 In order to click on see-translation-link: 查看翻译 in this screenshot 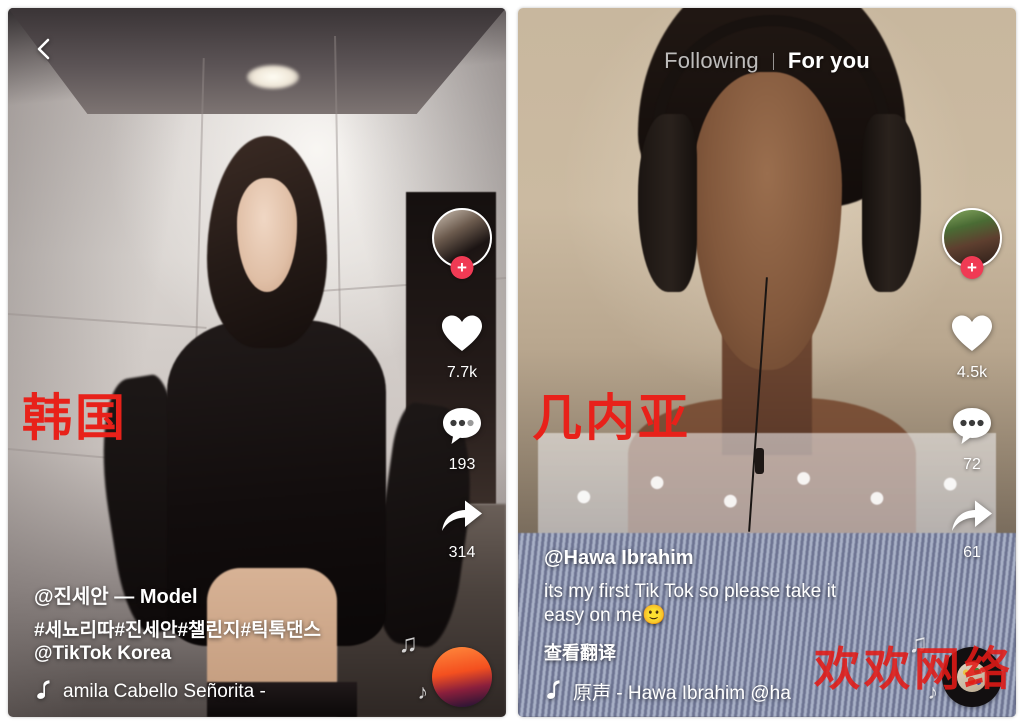, I will do `click(708, 652)`.